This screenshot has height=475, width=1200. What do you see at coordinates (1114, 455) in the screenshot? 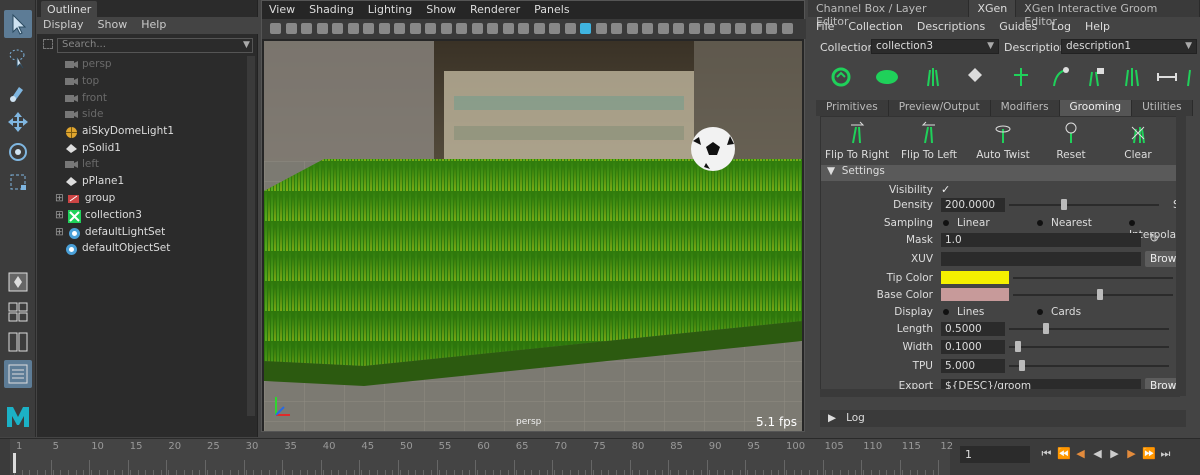
I see `play-forwards-icon: ▶` at bounding box center [1114, 455].